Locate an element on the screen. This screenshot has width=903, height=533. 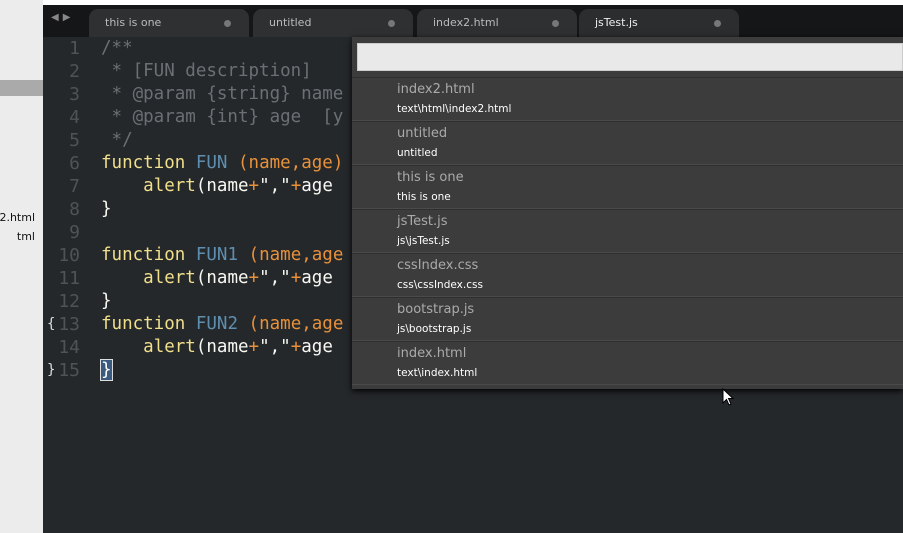
code-line: * [FUN description] is located at coordinates (206, 71).